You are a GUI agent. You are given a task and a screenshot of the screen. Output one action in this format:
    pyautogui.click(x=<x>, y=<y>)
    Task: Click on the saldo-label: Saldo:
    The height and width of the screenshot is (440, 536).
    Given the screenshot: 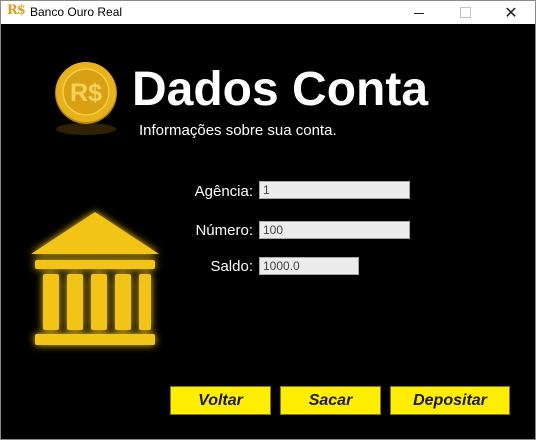 What is the action you would take?
    pyautogui.click(x=231, y=266)
    